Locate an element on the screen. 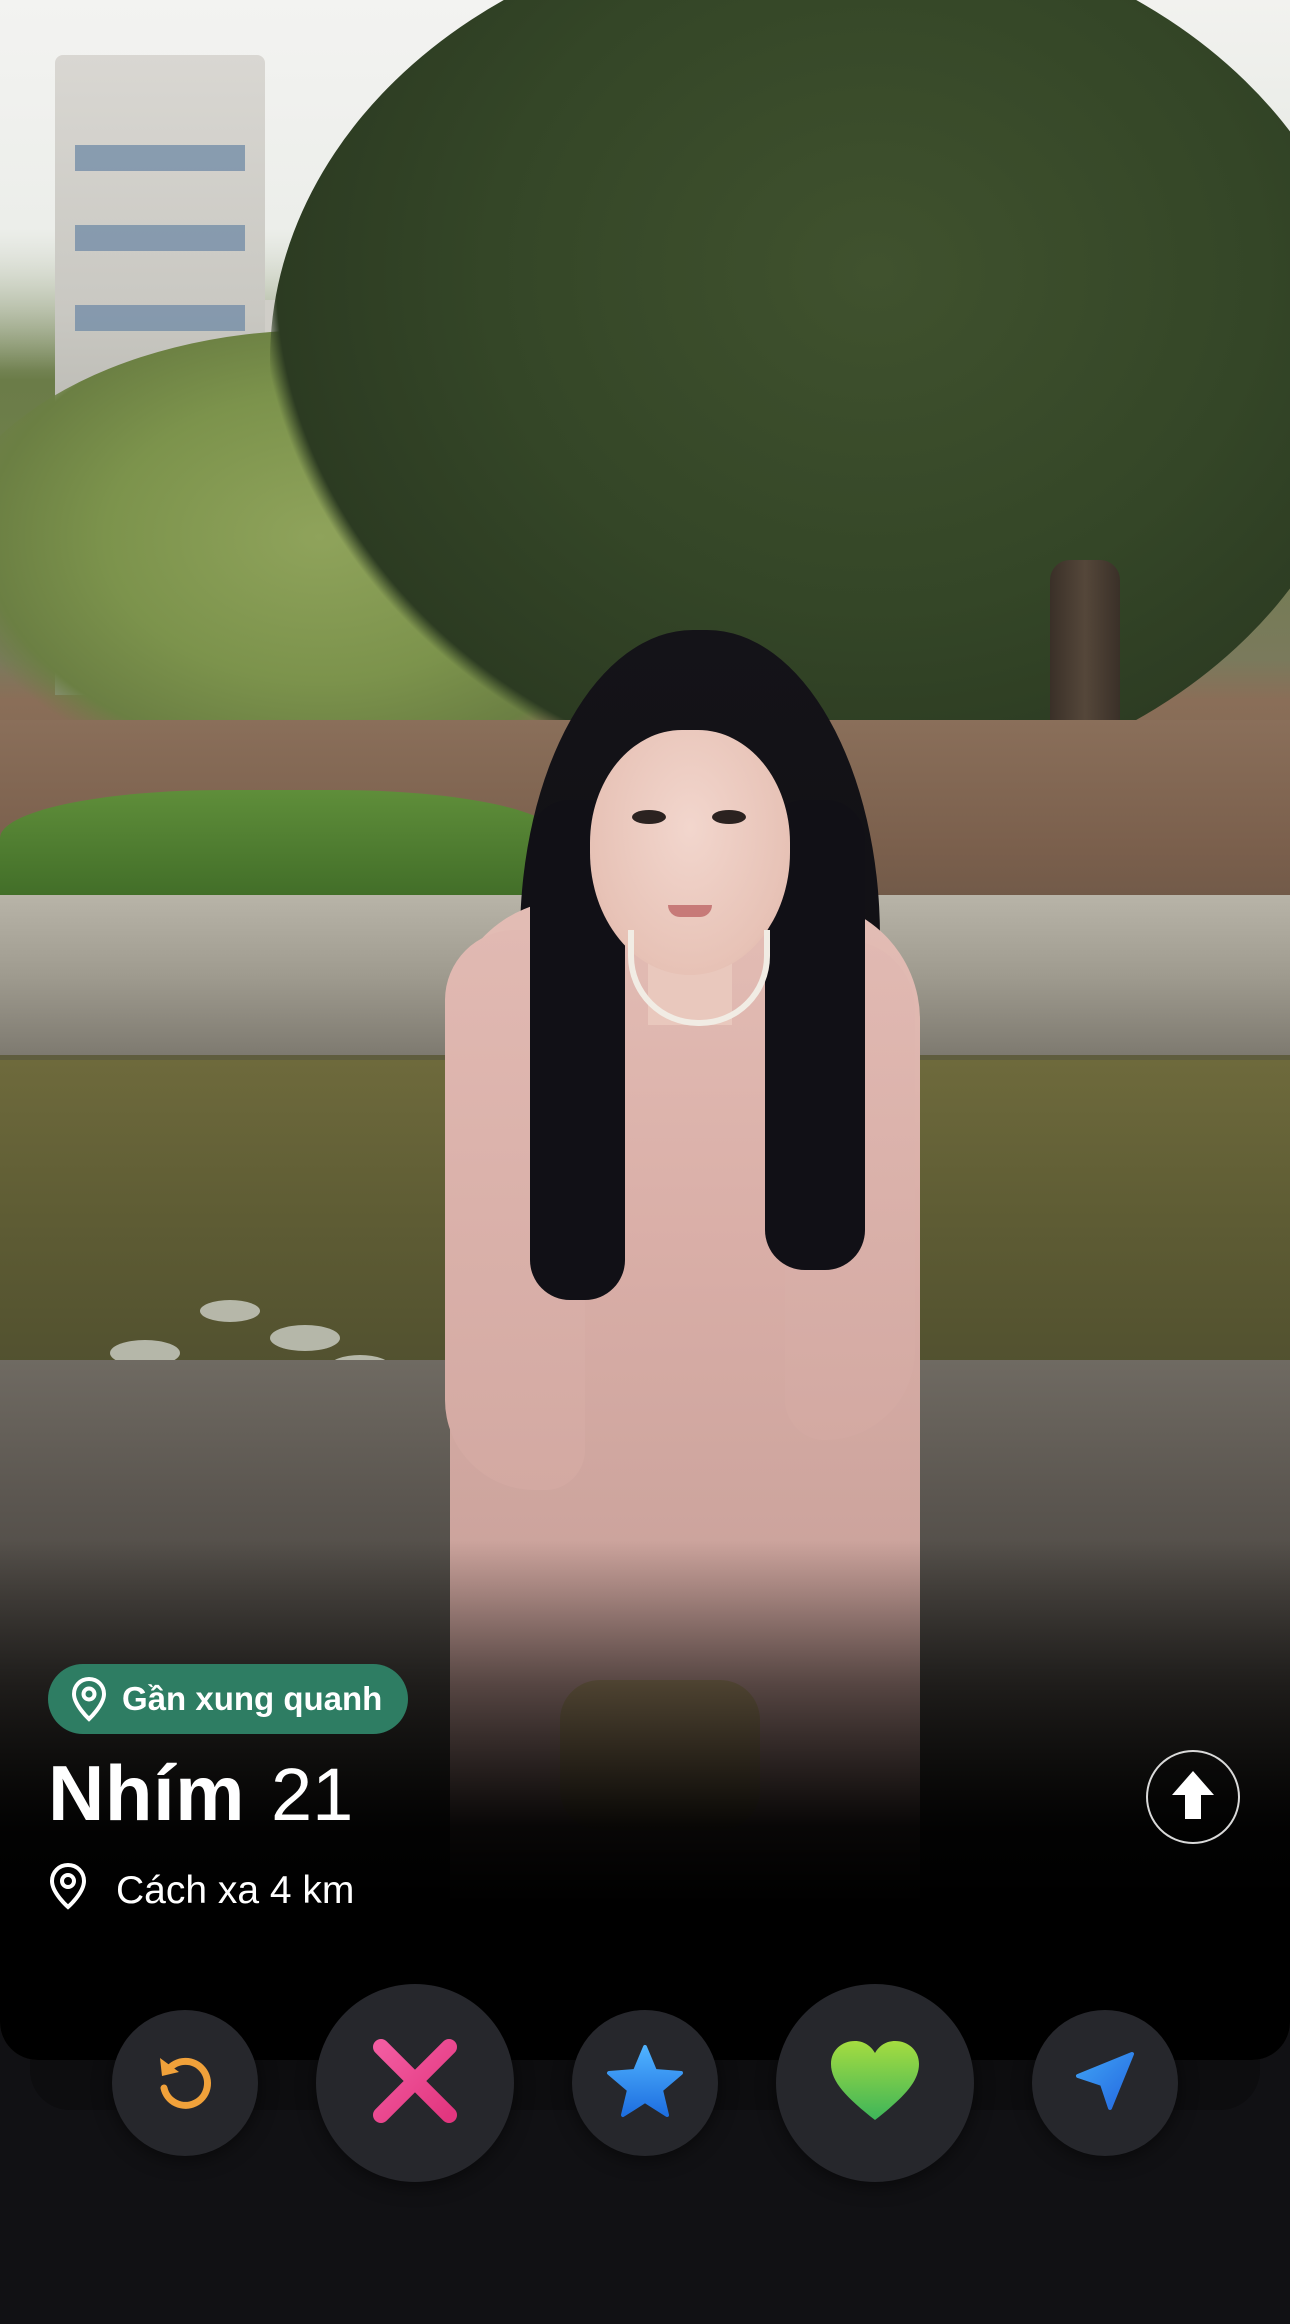  open-profile-button is located at coordinates (1193, 1797).